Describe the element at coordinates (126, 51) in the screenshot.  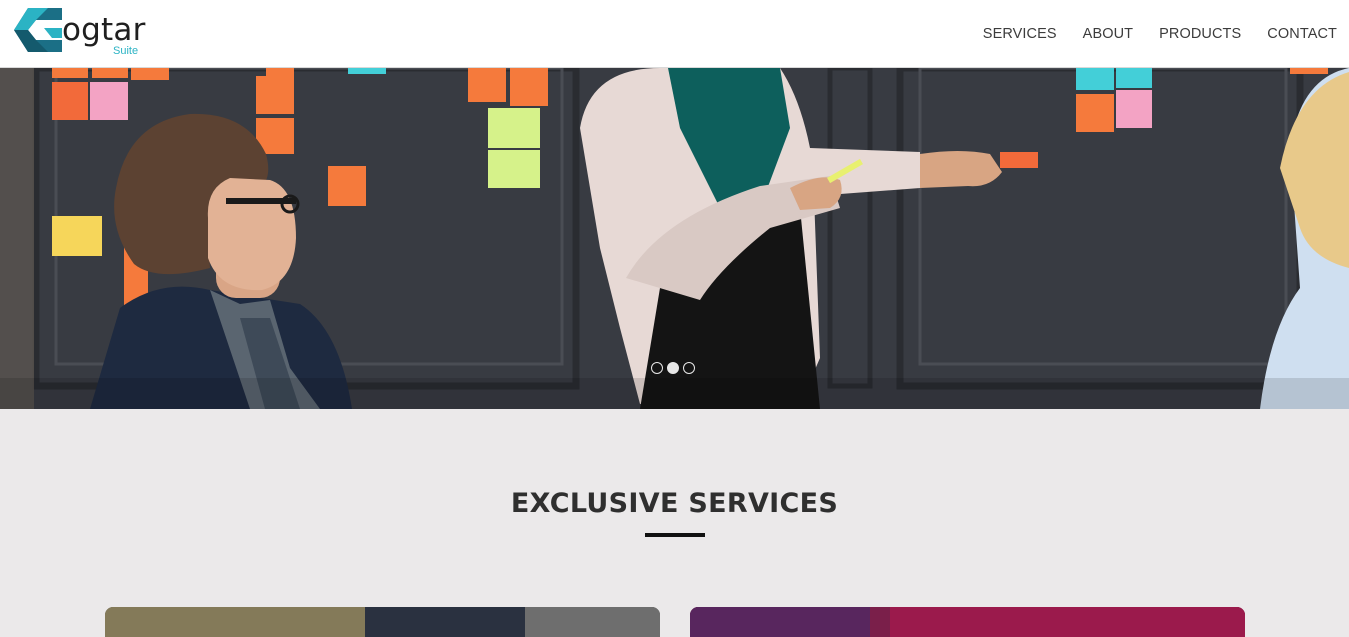
I see `logo-subtitle: Suite` at that location.